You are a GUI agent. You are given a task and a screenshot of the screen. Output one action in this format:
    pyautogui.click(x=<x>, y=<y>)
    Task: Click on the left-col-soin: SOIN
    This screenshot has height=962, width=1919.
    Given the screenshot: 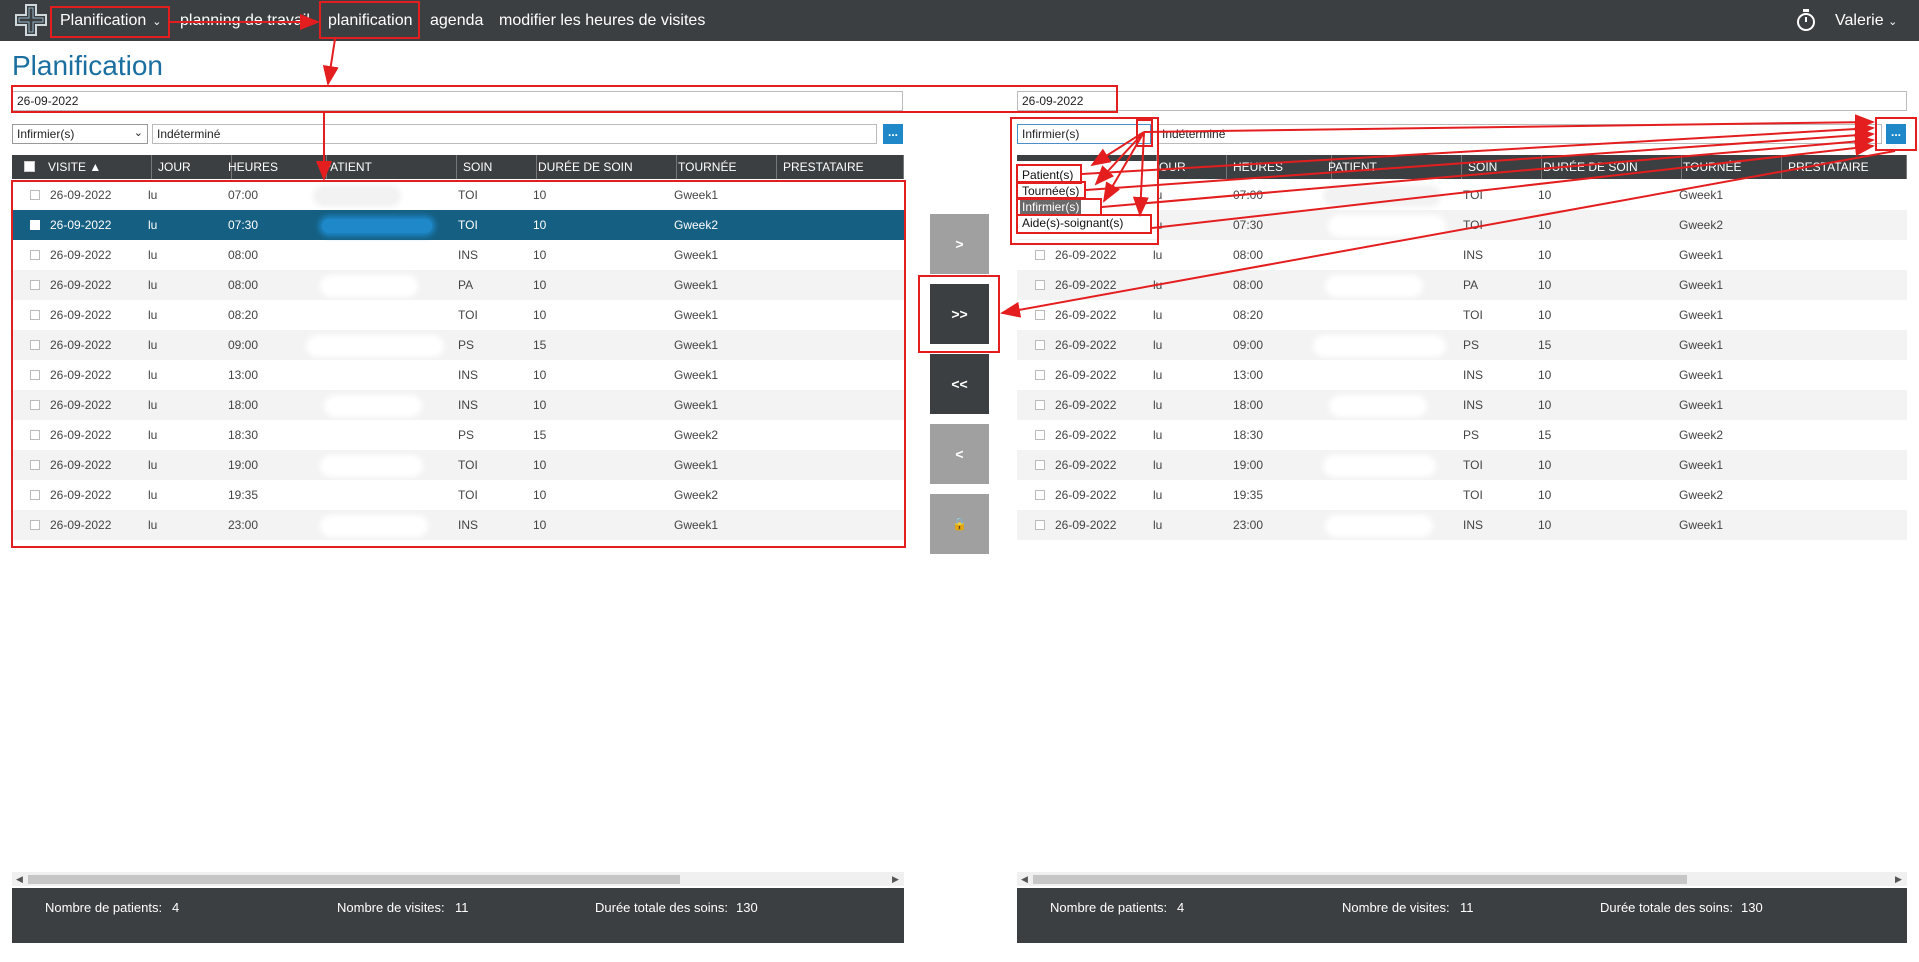 What is the action you would take?
    pyautogui.click(x=497, y=167)
    